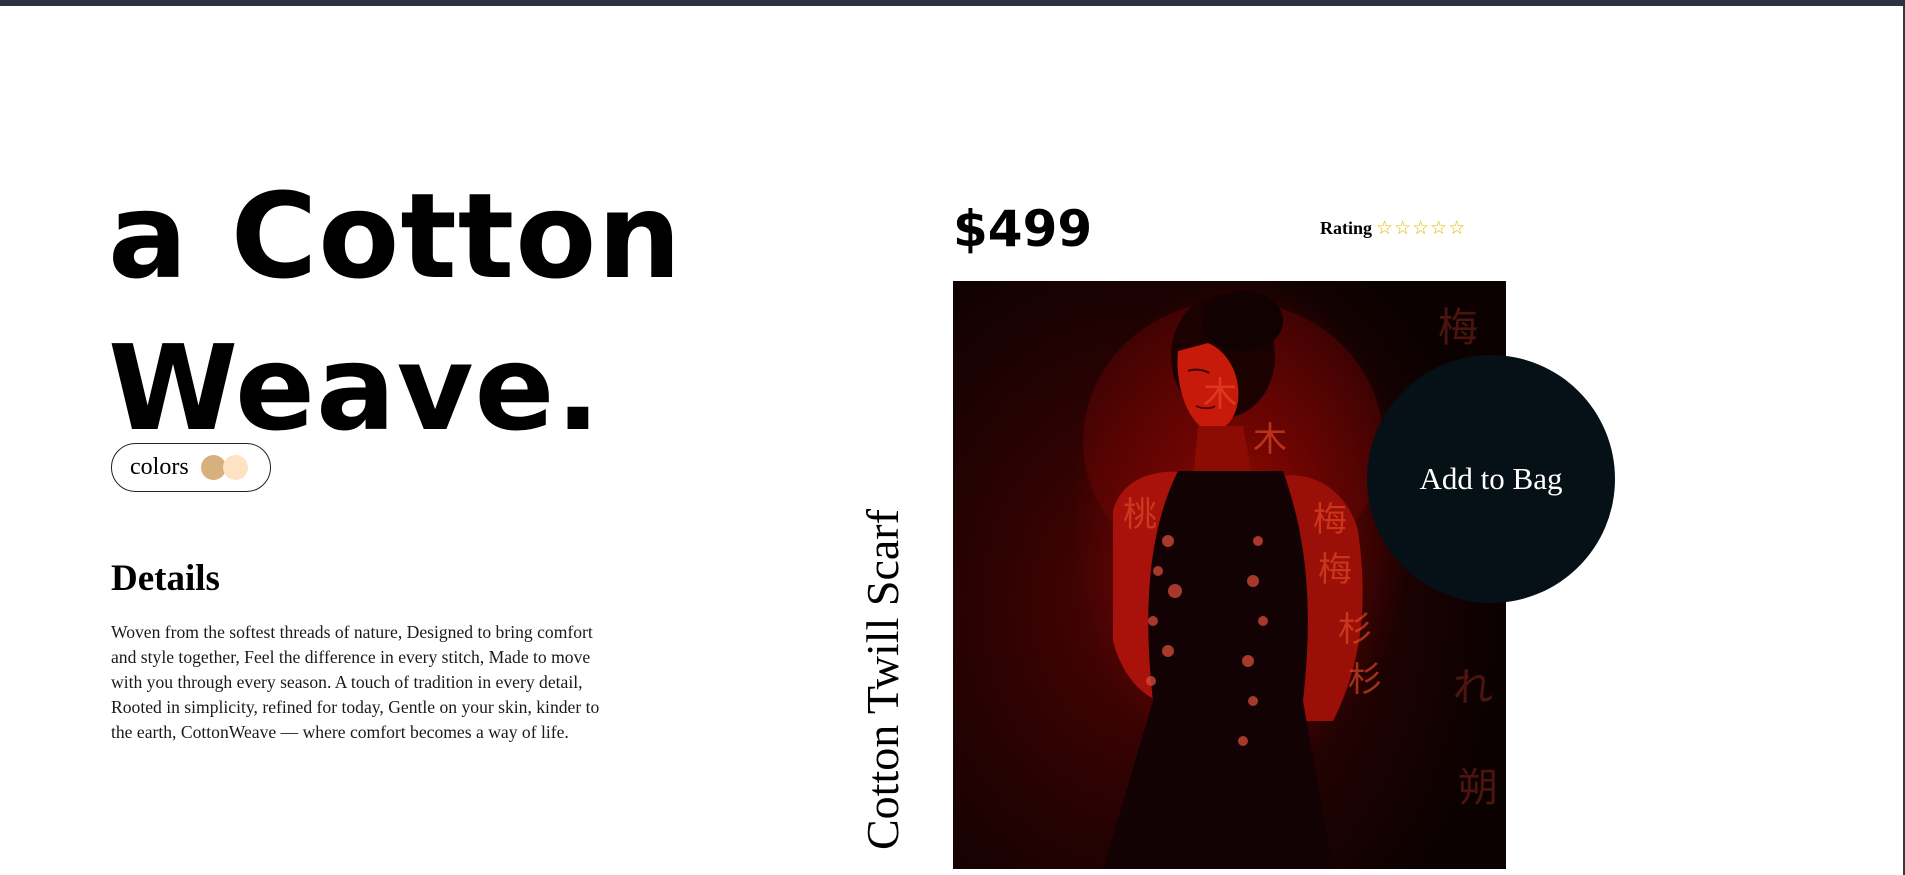  What do you see at coordinates (1346, 228) in the screenshot?
I see `rating-label: Rating` at bounding box center [1346, 228].